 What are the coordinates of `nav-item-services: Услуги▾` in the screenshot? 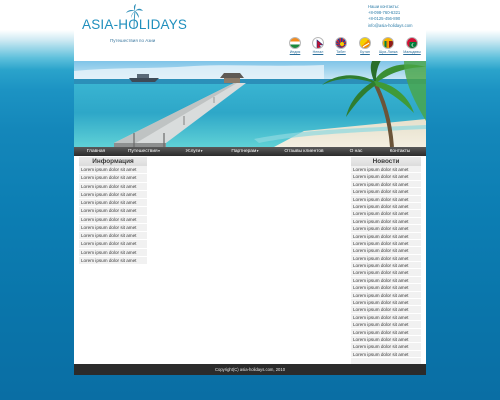 It's located at (194, 151).